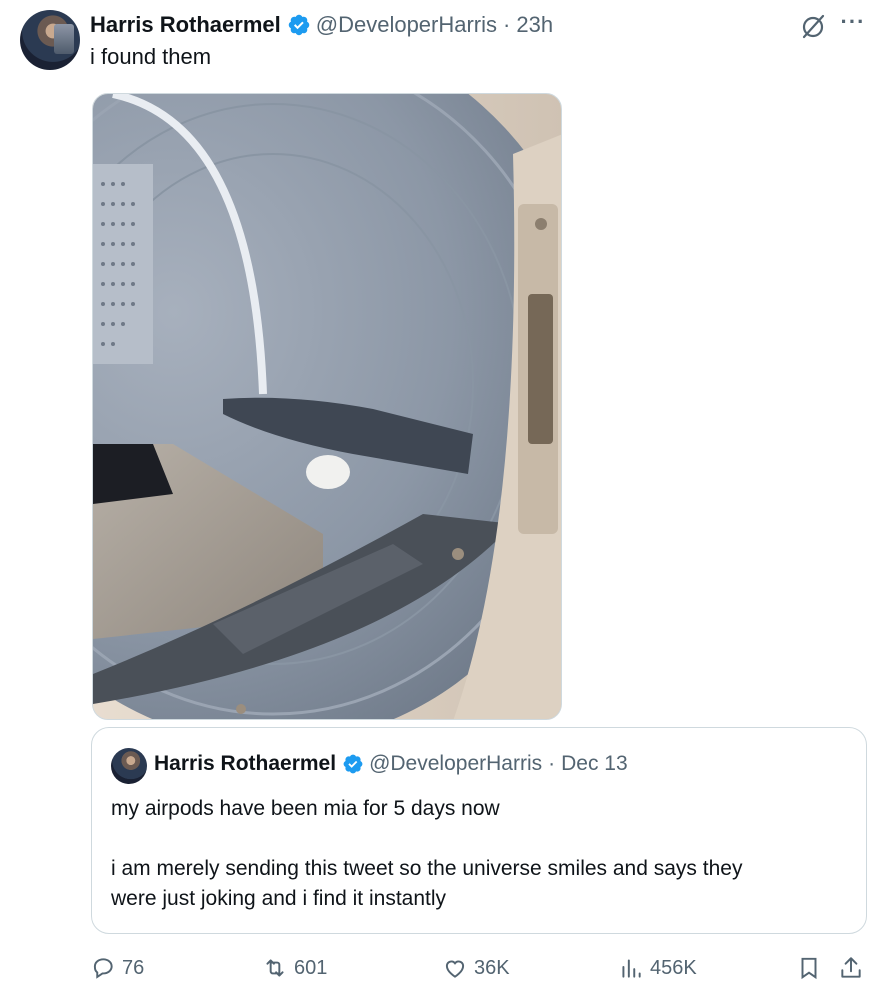 This screenshot has height=998, width=886. What do you see at coordinates (853, 25) in the screenshot?
I see `more-options-icon: ···` at bounding box center [853, 25].